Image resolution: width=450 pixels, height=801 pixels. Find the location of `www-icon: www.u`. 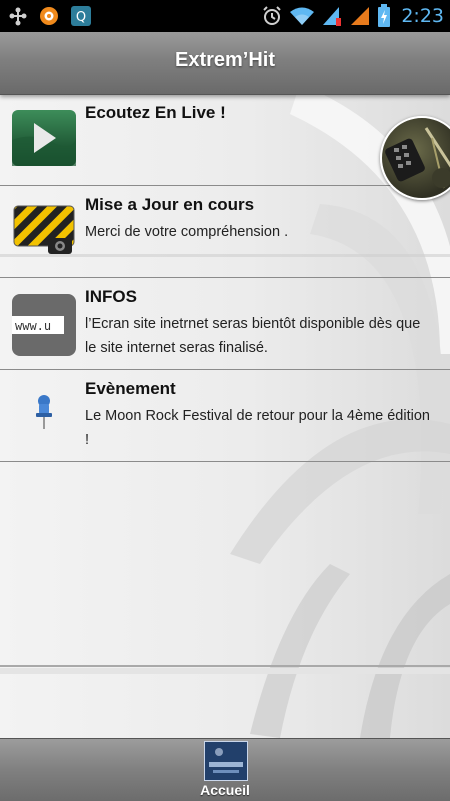

www-icon: www.u is located at coordinates (44, 325).